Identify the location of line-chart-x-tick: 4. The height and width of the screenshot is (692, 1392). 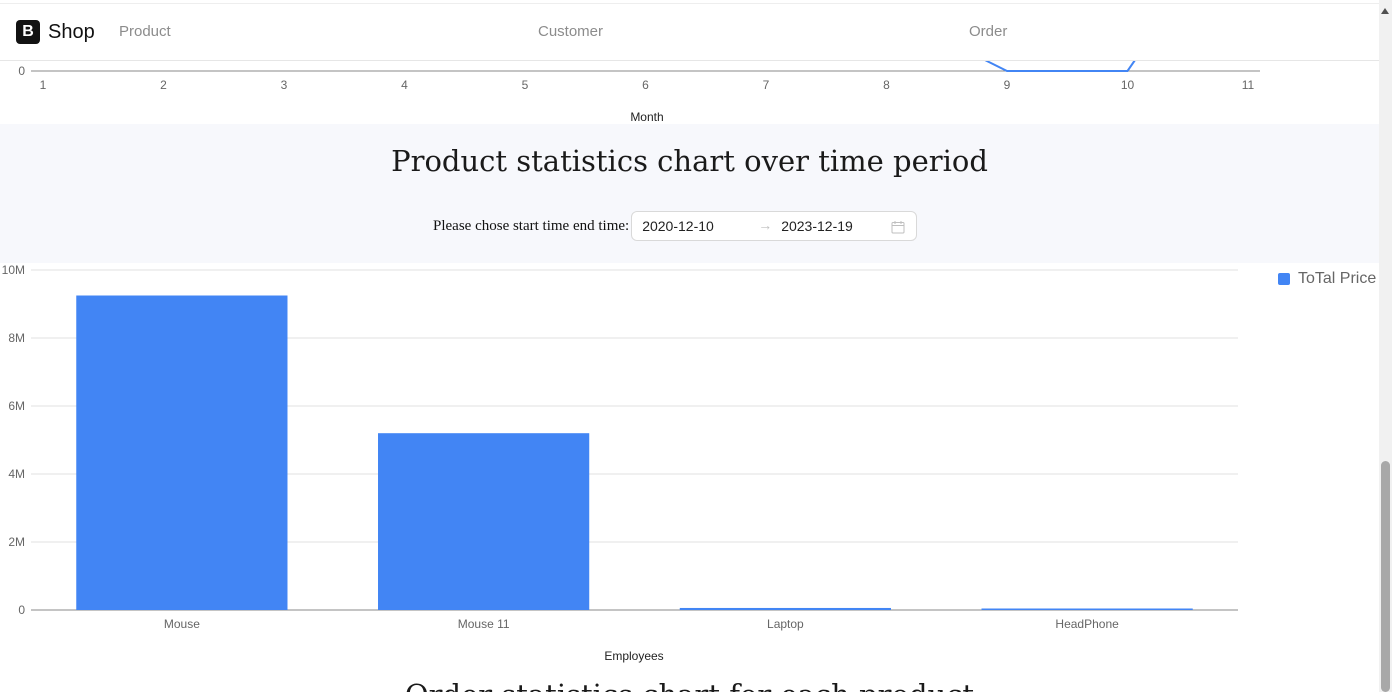
(404, 85).